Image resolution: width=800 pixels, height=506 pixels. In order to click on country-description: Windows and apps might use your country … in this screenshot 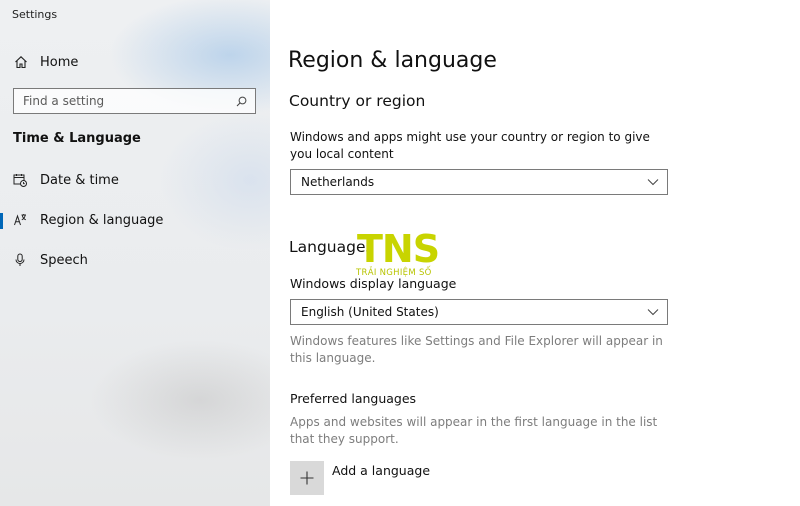, I will do `click(470, 145)`.